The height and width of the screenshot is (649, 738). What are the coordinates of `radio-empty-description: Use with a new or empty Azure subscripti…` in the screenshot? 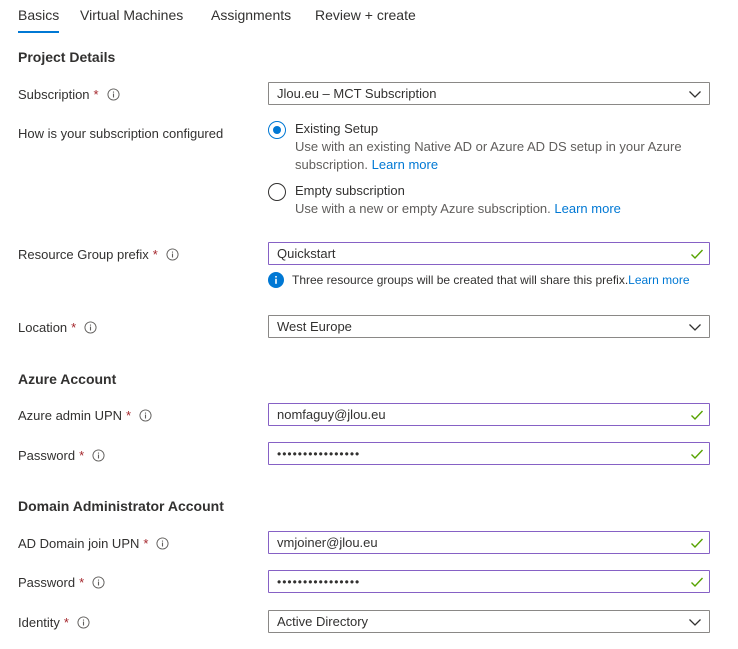 It's located at (495, 209).